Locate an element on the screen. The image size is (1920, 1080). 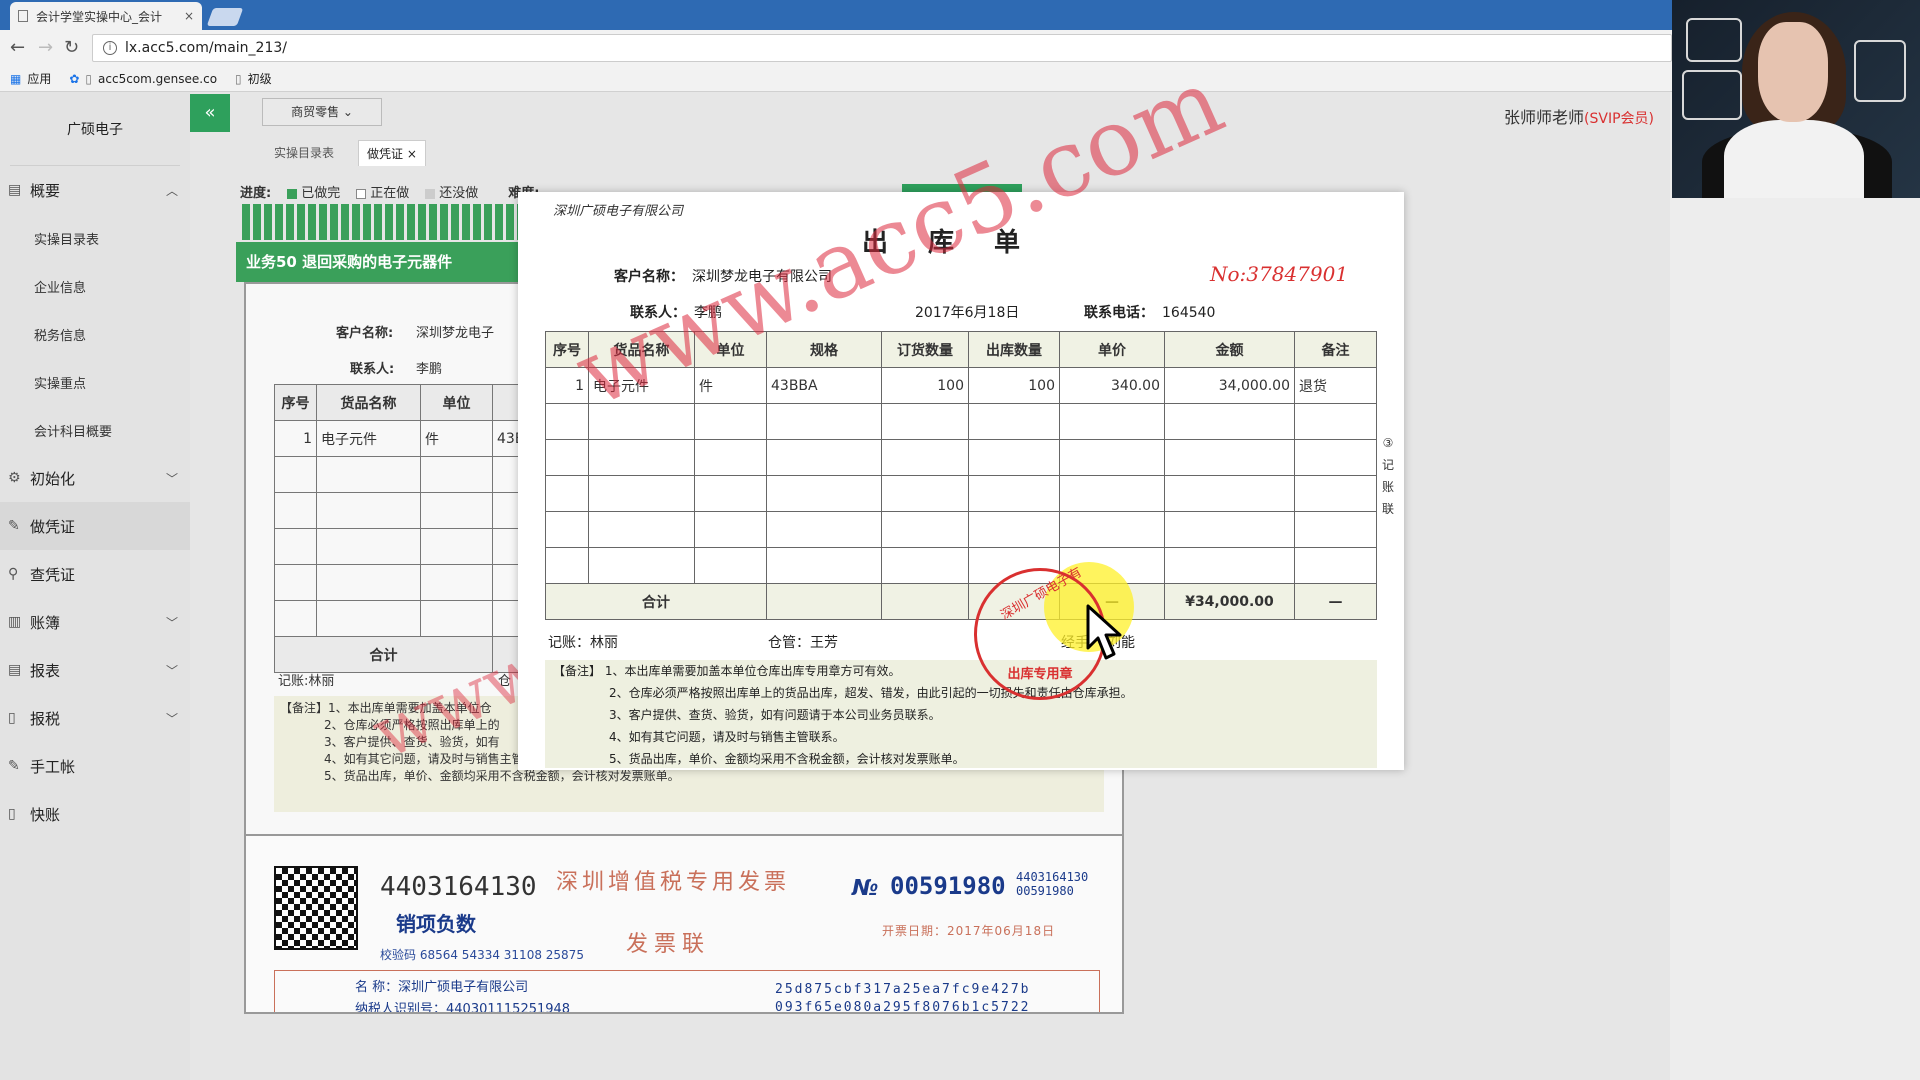
done-legend-icon is located at coordinates (292, 193).